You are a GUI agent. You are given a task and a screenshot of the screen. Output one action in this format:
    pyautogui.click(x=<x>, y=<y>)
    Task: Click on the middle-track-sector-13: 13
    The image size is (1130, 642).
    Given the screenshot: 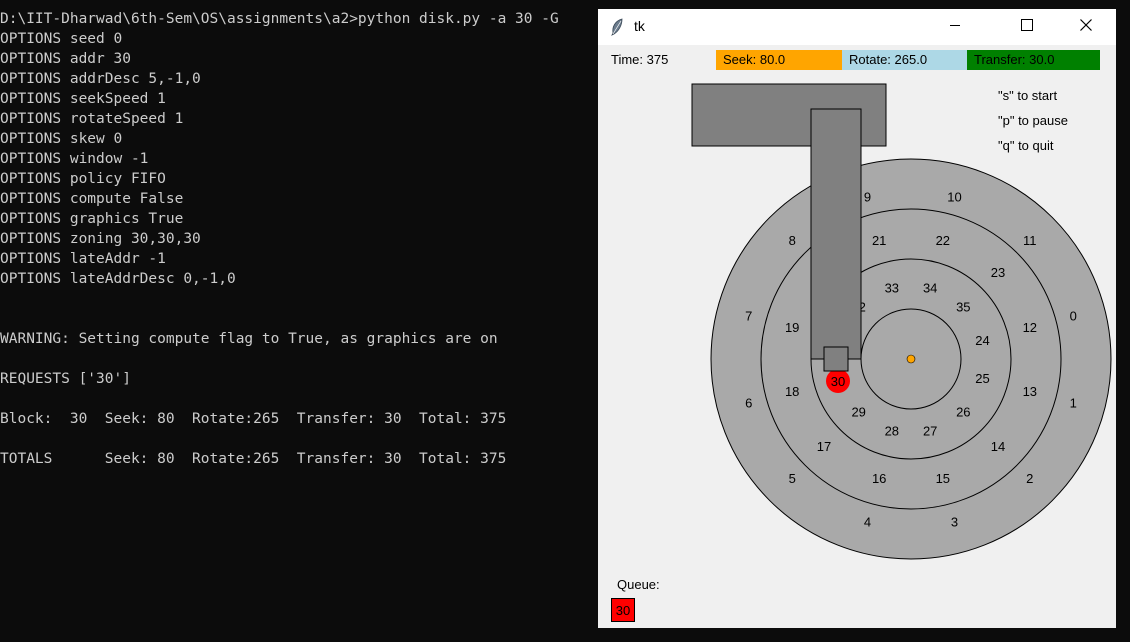 What is the action you would take?
    pyautogui.click(x=1030, y=391)
    